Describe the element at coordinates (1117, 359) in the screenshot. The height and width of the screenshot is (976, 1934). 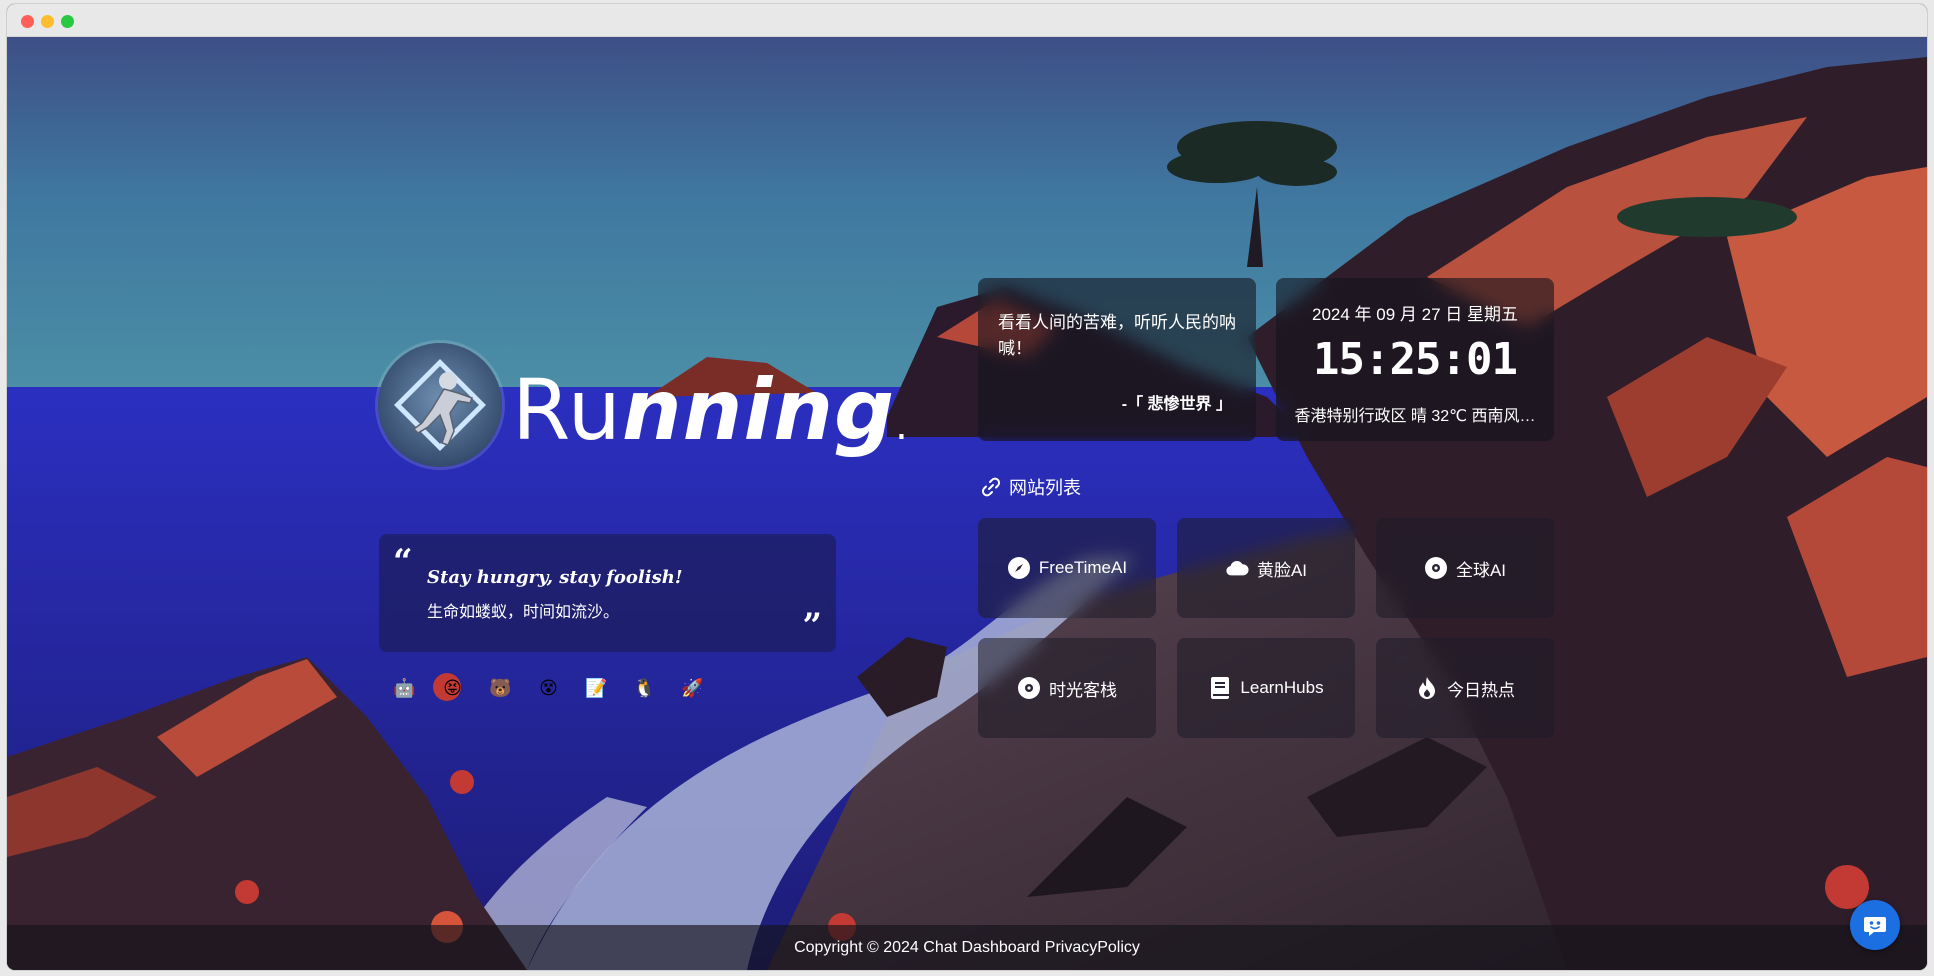
I see `hitokoto-card: 看看人间的苦难，听听人民的呐喊！ -「 悲惨世界 」` at that location.